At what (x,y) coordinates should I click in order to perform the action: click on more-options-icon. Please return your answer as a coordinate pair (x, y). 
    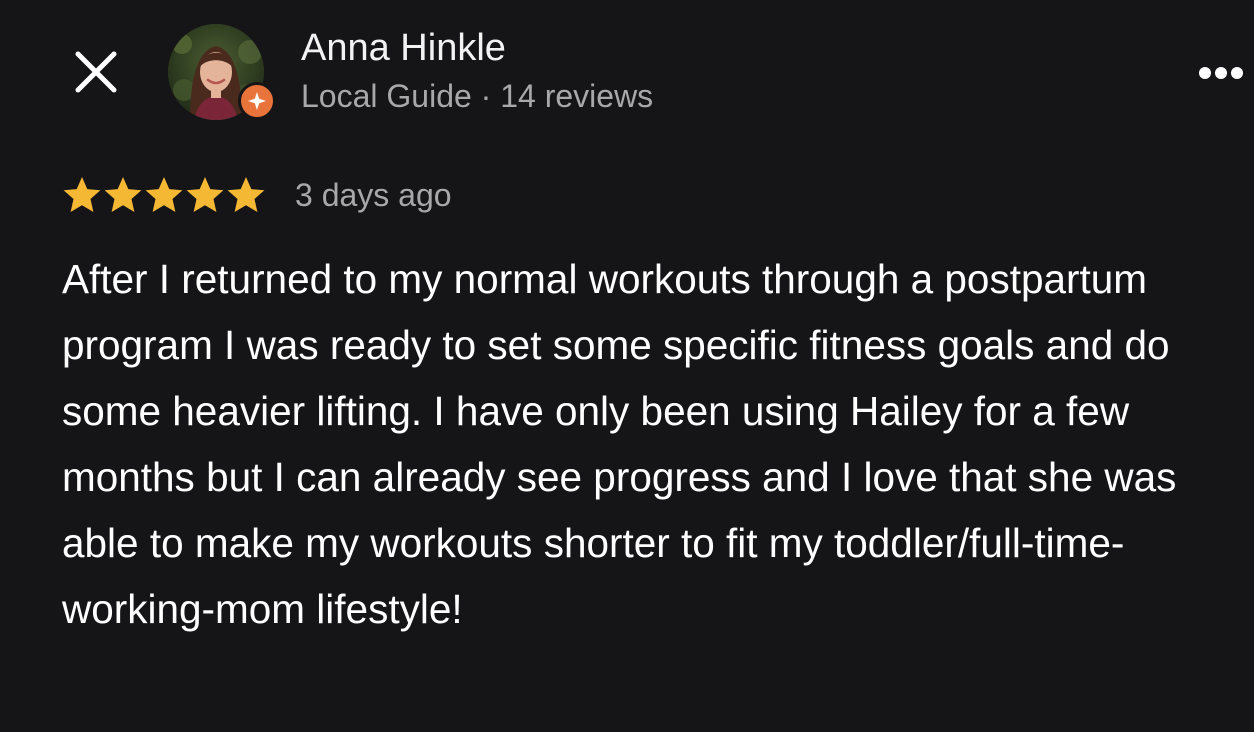
    Looking at the image, I should click on (1221, 73).